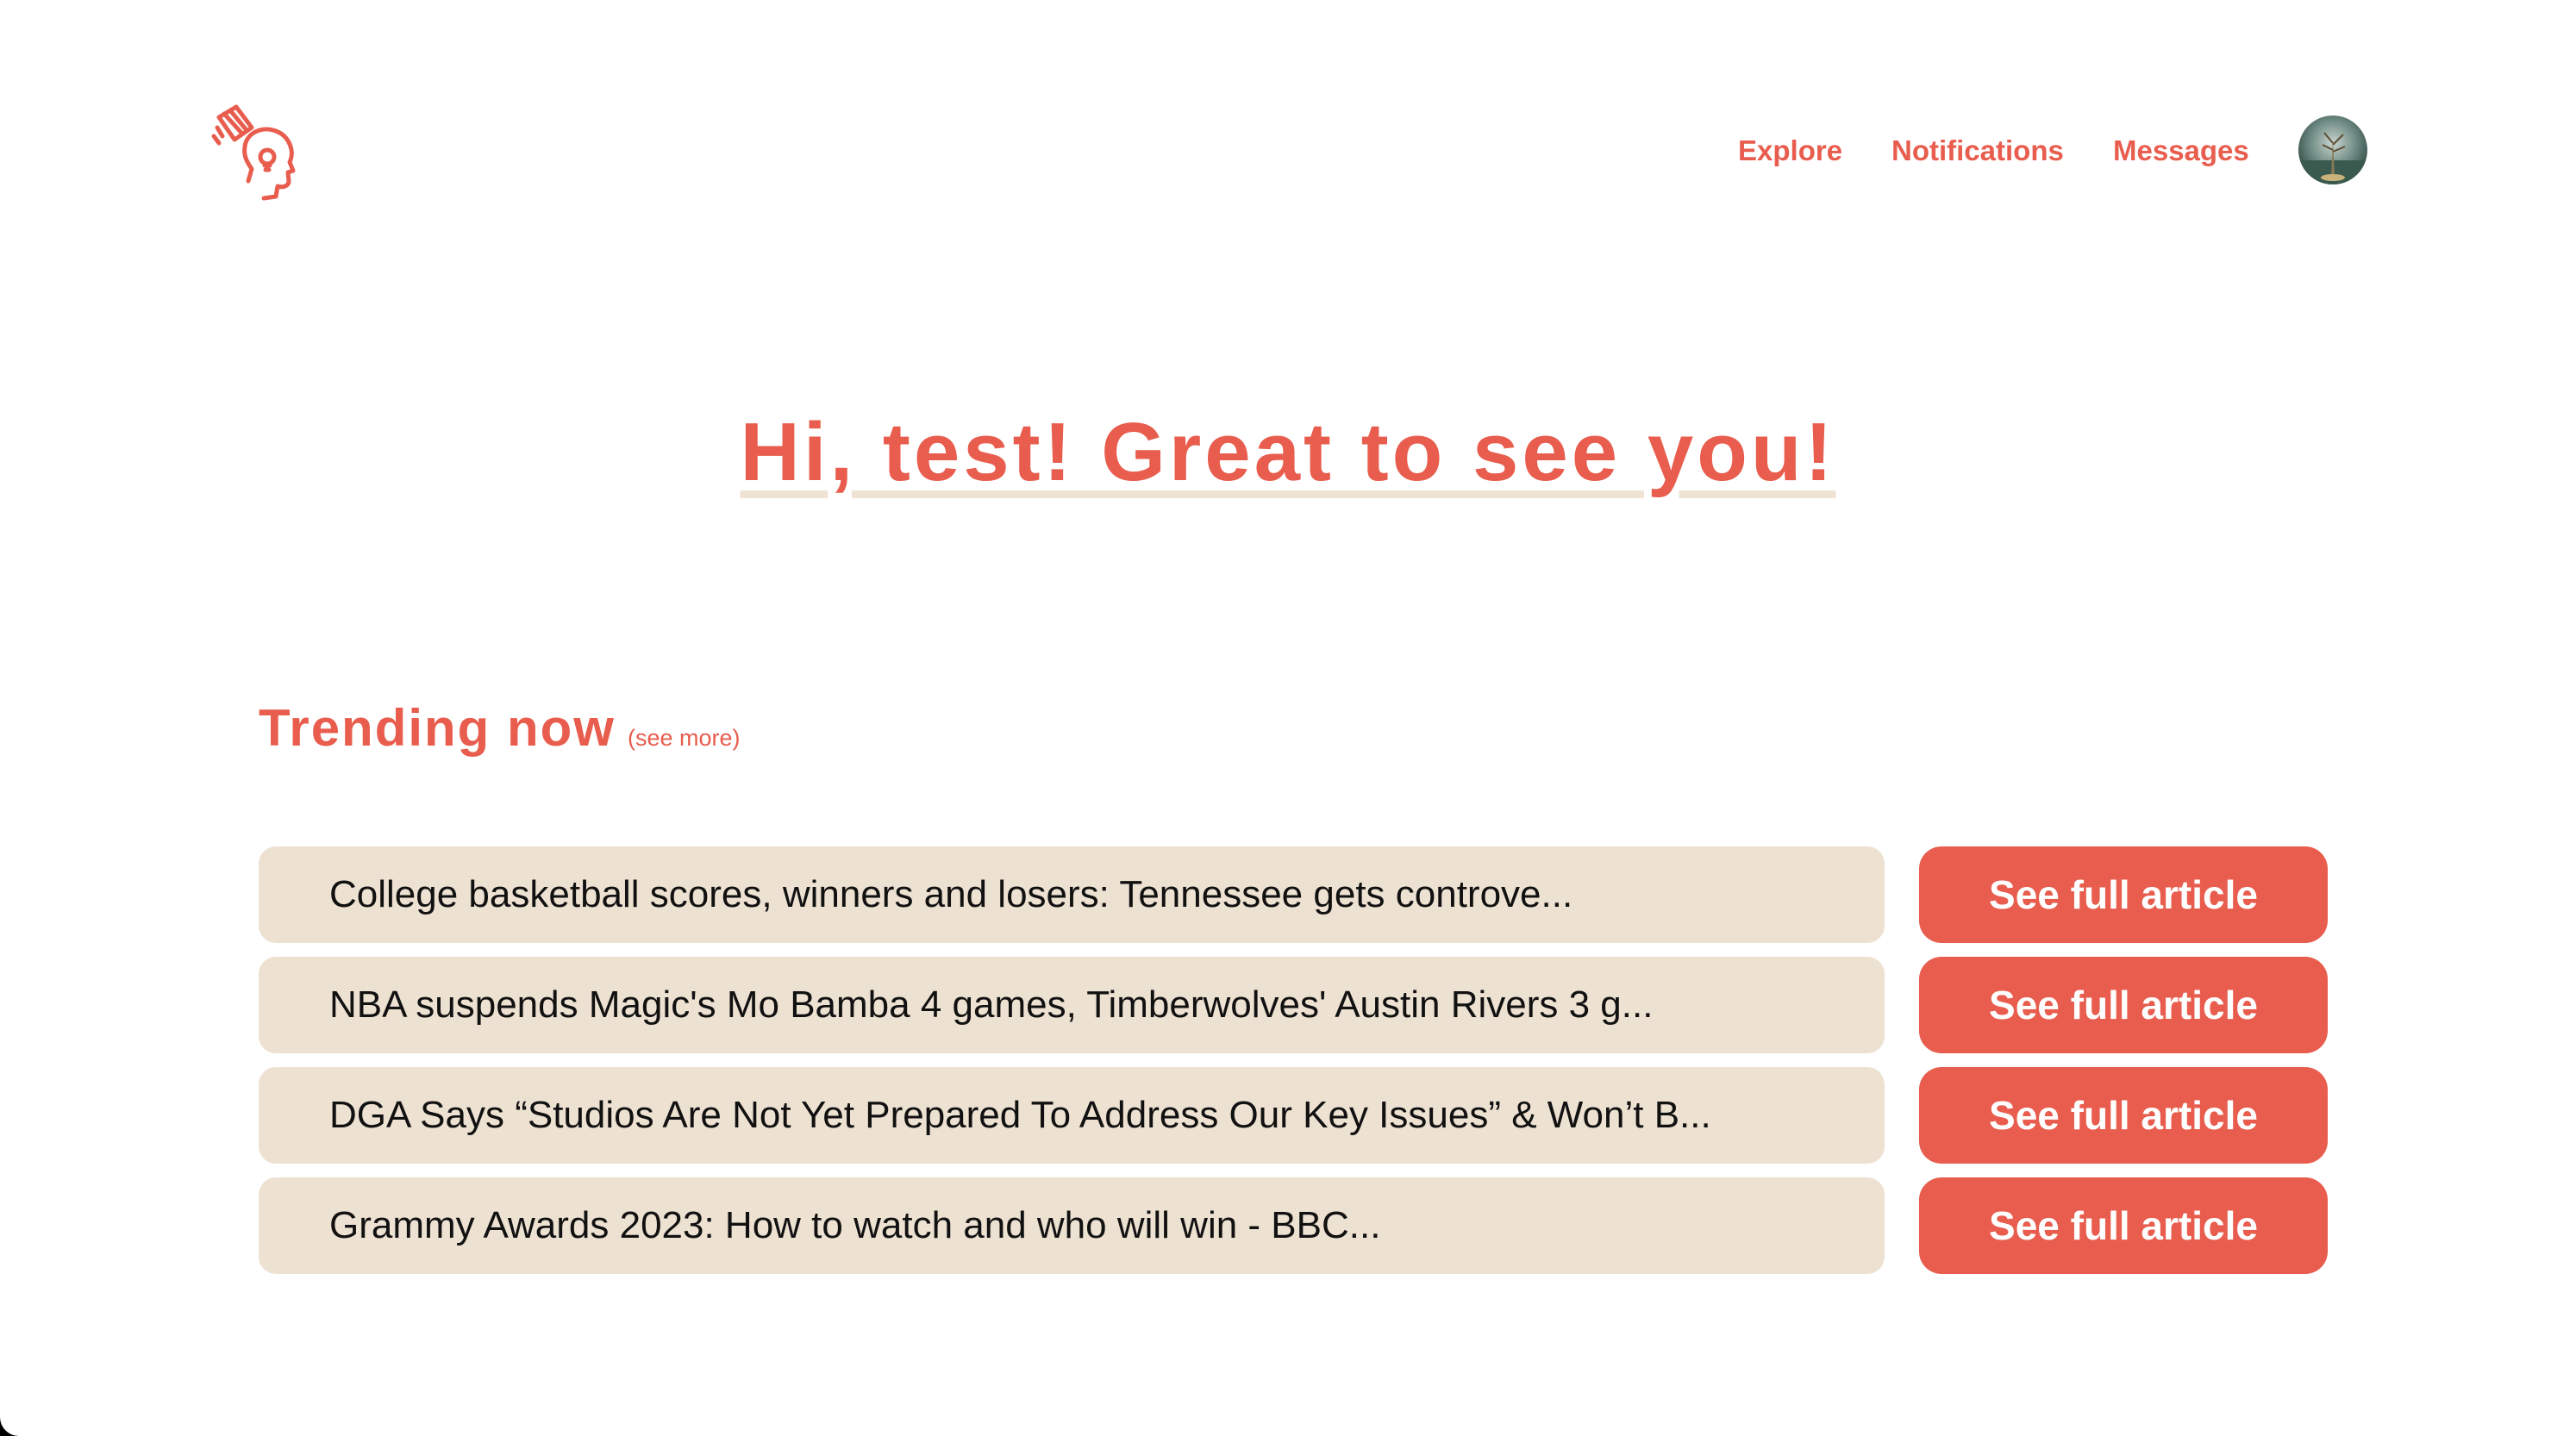 This screenshot has height=1436, width=2576. Describe the element at coordinates (1790, 150) in the screenshot. I see `nav-explore-link: Explore` at that location.